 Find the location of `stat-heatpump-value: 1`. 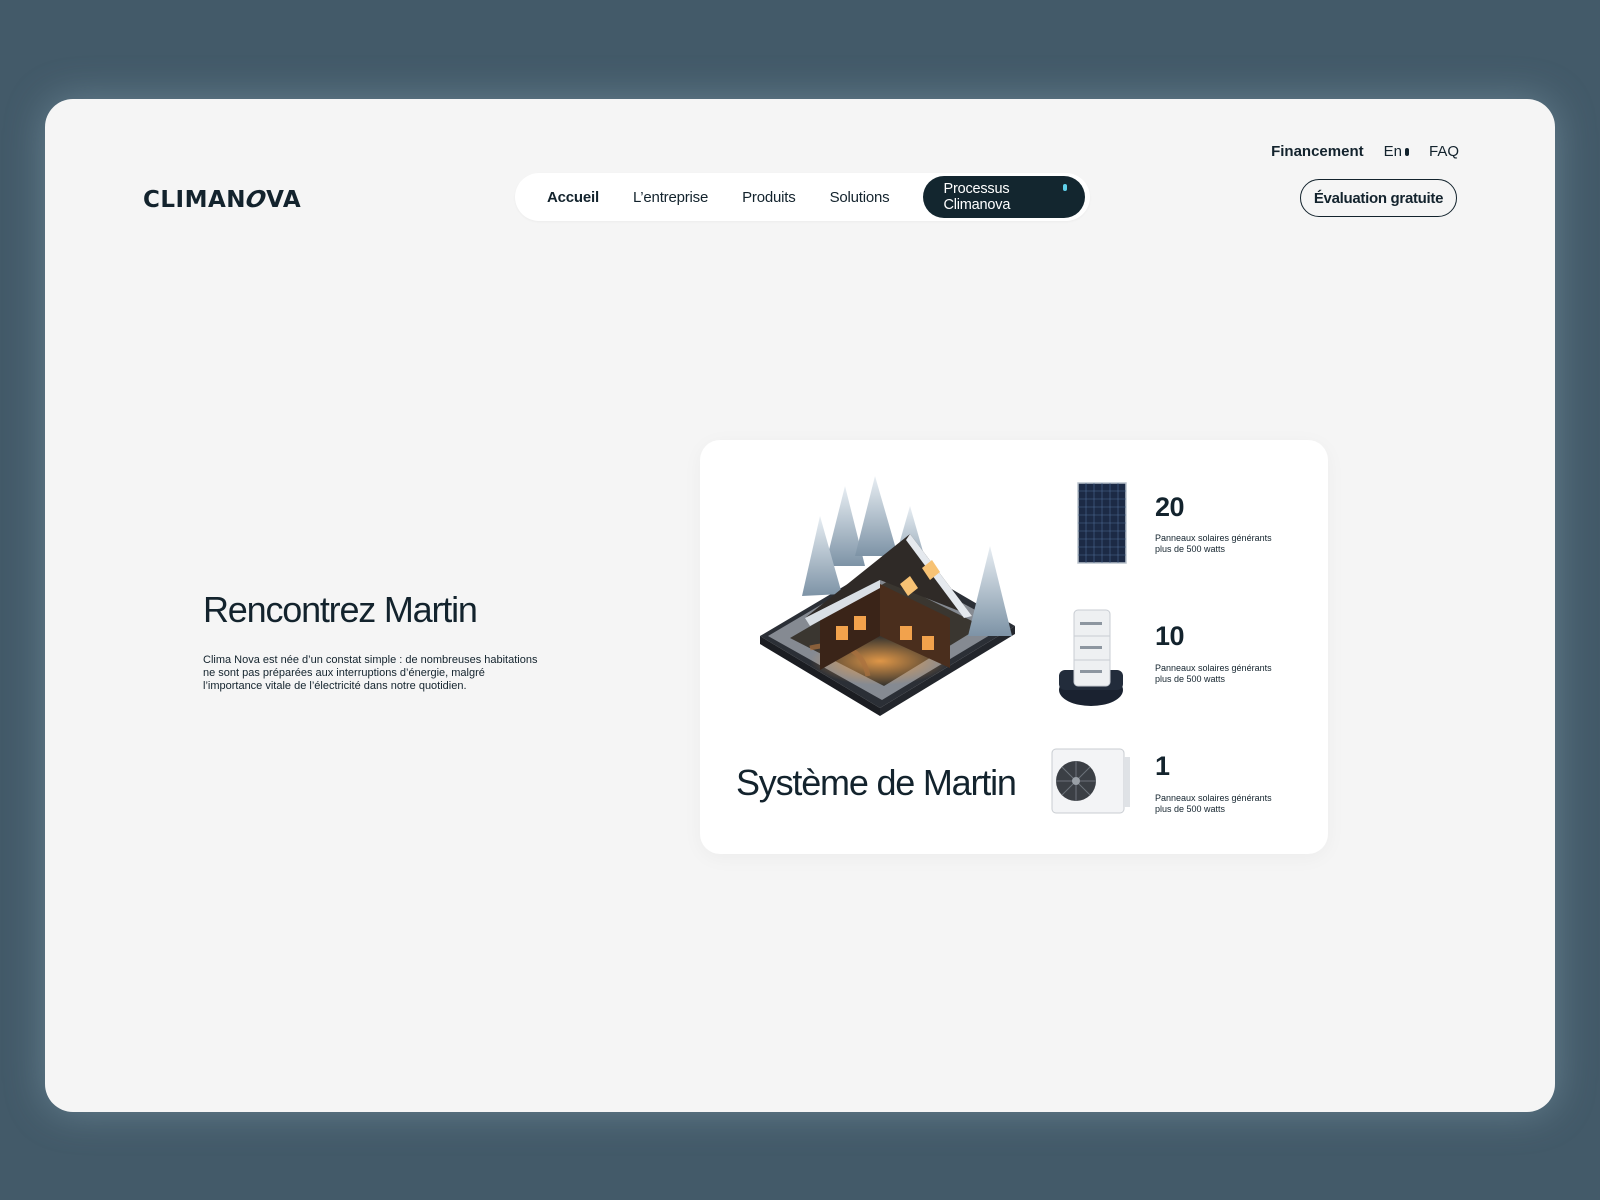

stat-heatpump-value: 1 is located at coordinates (1162, 766).